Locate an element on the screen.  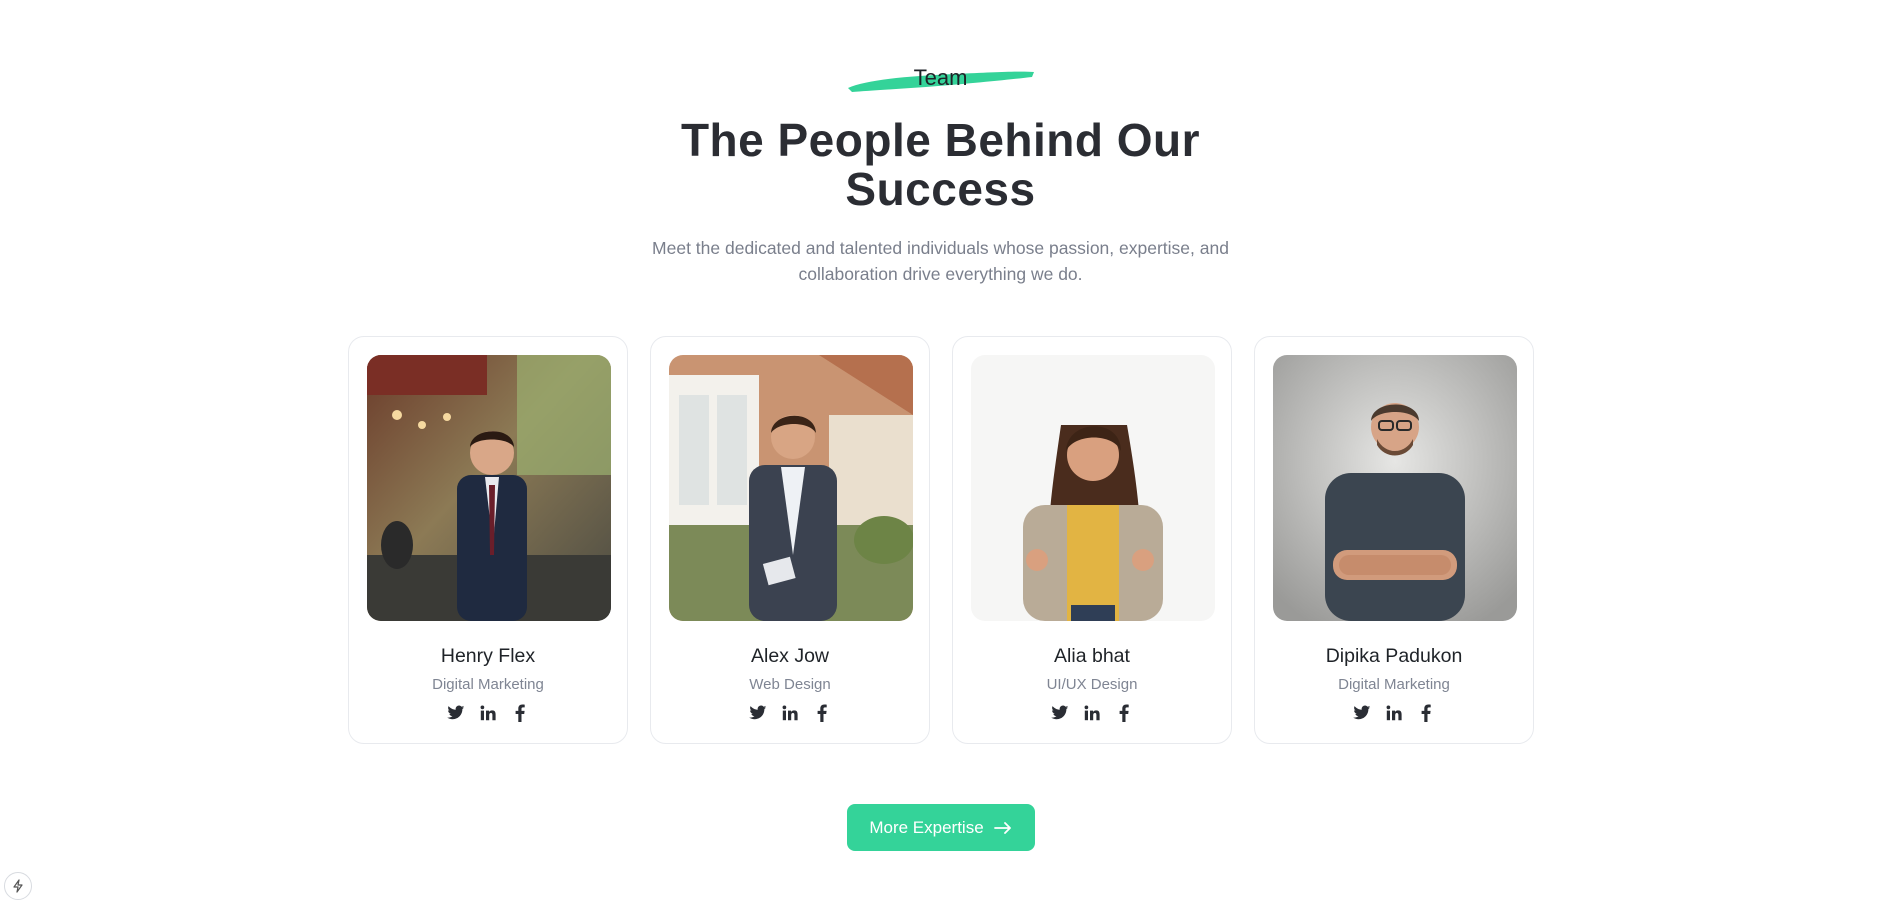
title-line-2: Success is located at coordinates (940, 189).